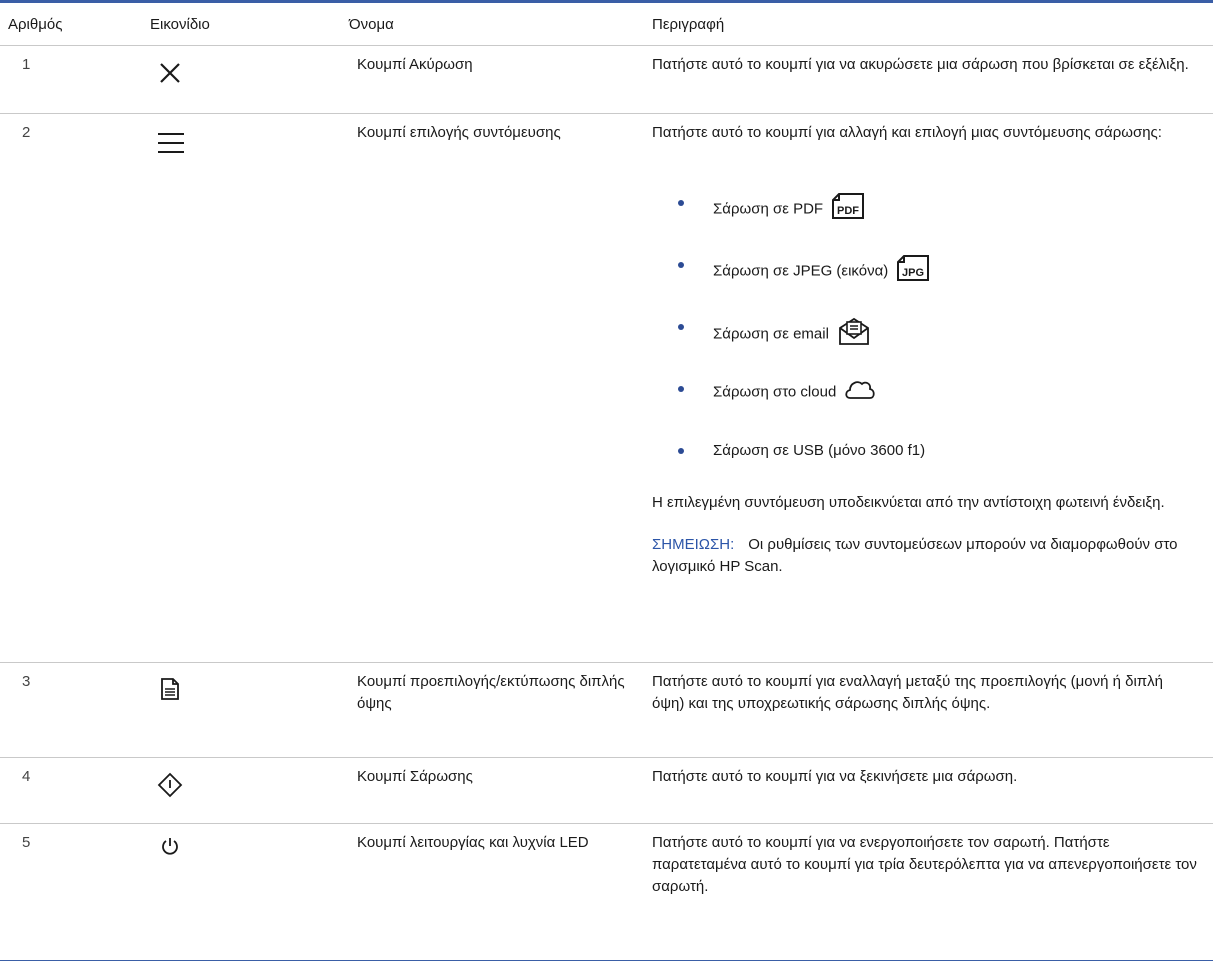 This screenshot has width=1213, height=961. Describe the element at coordinates (819, 450) in the screenshot. I see `shortcut-label: Σάρωση σε USB (μόνο 3600 f1)` at that location.